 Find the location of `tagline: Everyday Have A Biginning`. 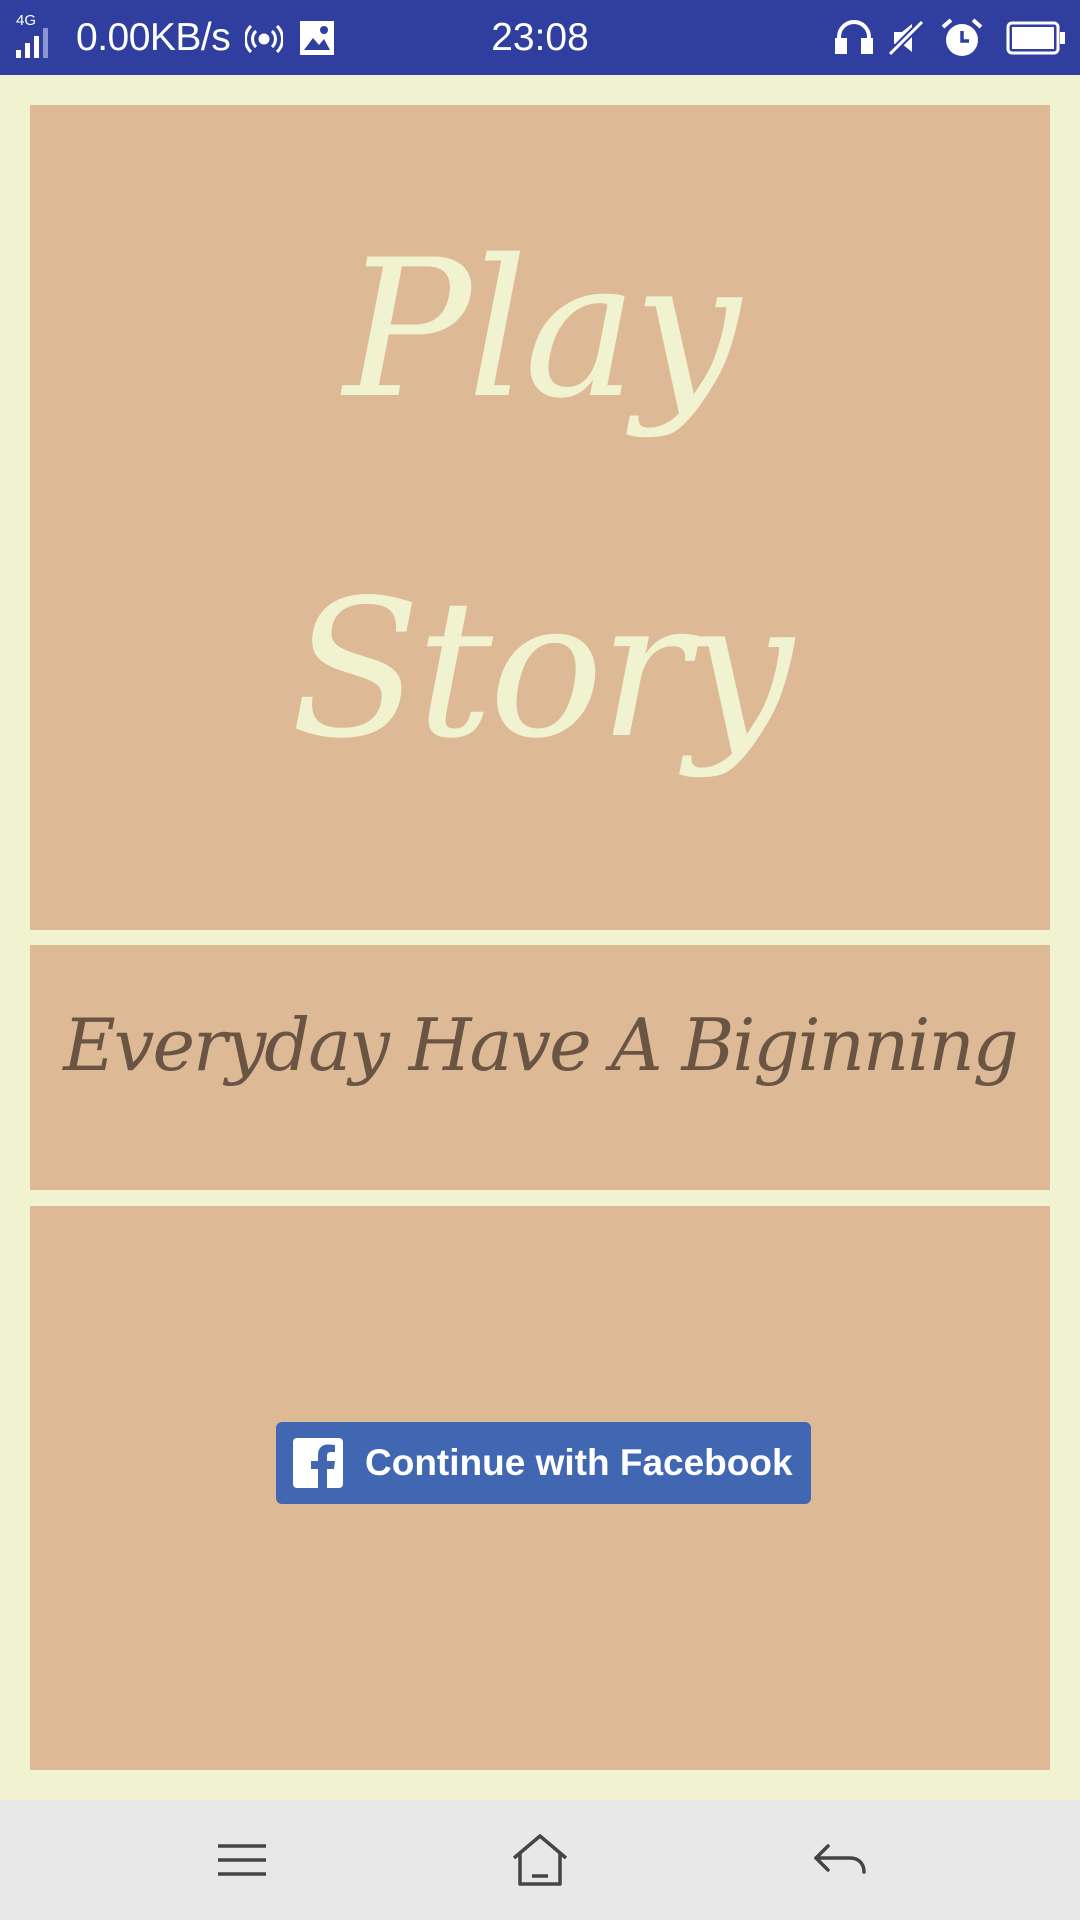

tagline: Everyday Have A Biginning is located at coordinates (541, 1045).